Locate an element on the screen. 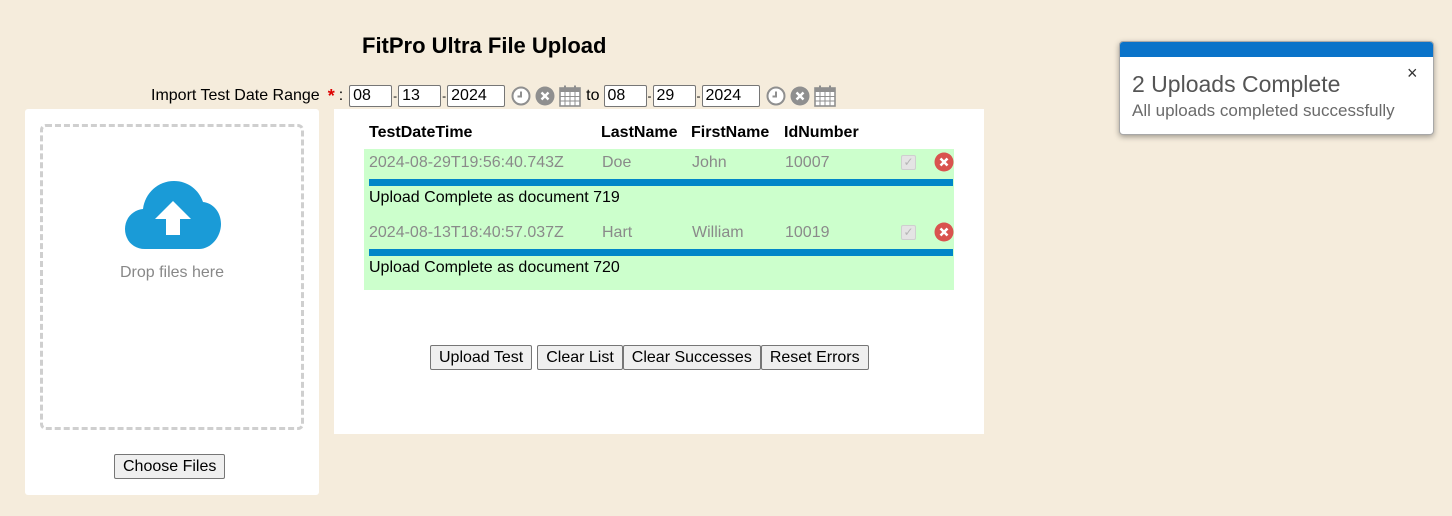  toast-message: All uploads completed successfully is located at coordinates (1263, 110).